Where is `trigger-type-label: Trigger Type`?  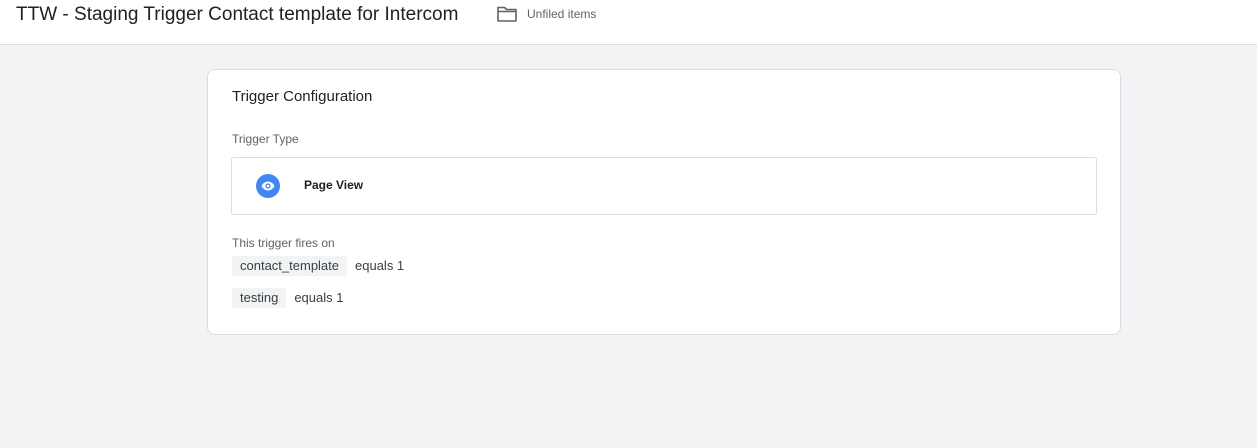
trigger-type-label: Trigger Type is located at coordinates (265, 139).